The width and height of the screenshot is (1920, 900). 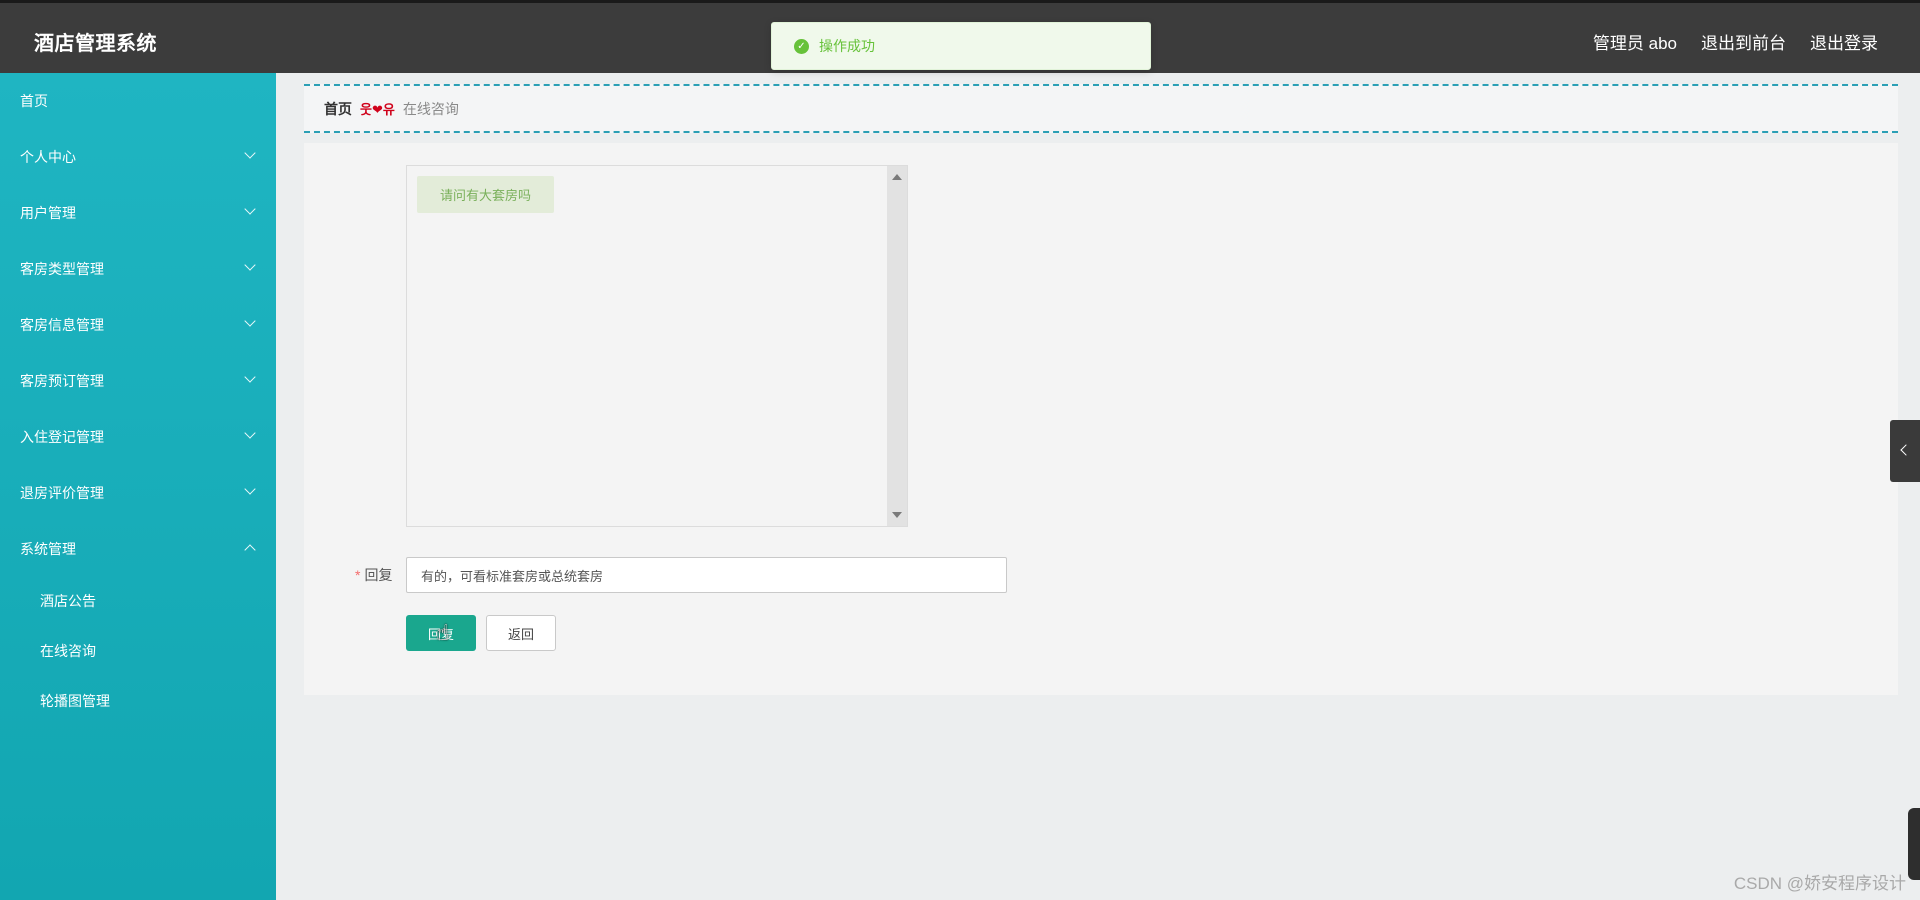 What do you see at coordinates (138, 549) in the screenshot?
I see `sidebar-item-system-management: 系统管理` at bounding box center [138, 549].